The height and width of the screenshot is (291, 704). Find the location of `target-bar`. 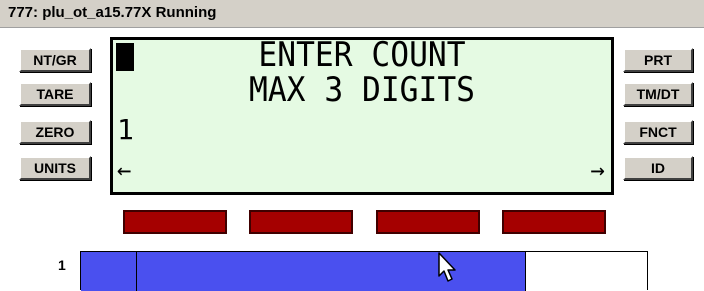

target-bar is located at coordinates (364, 271).